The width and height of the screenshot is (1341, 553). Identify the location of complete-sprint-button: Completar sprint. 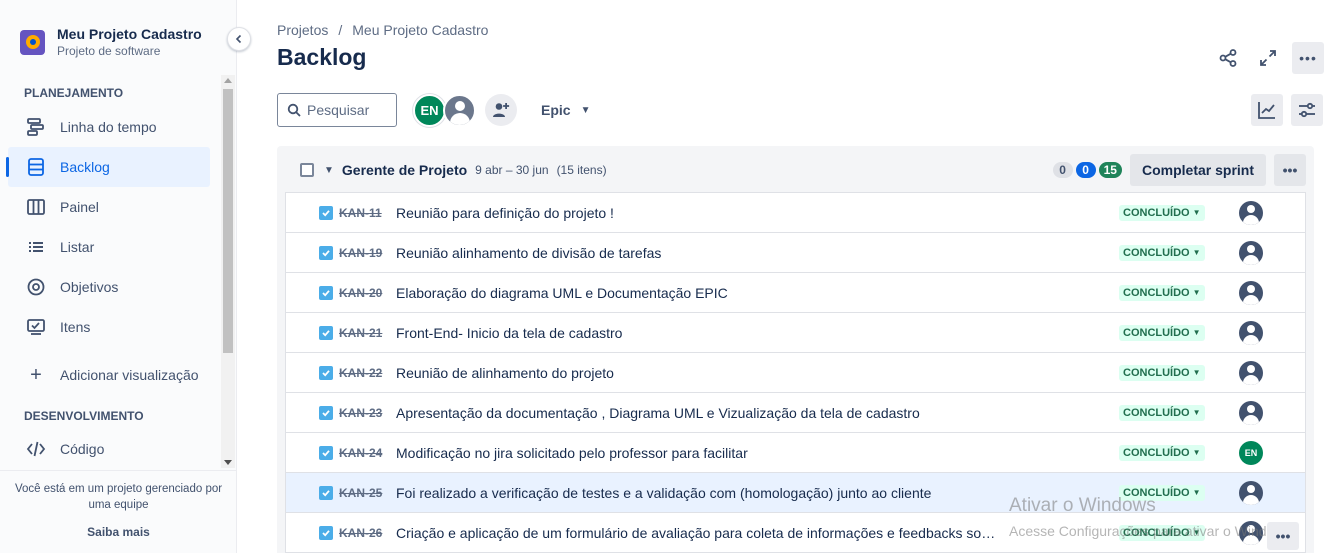
(1197, 170).